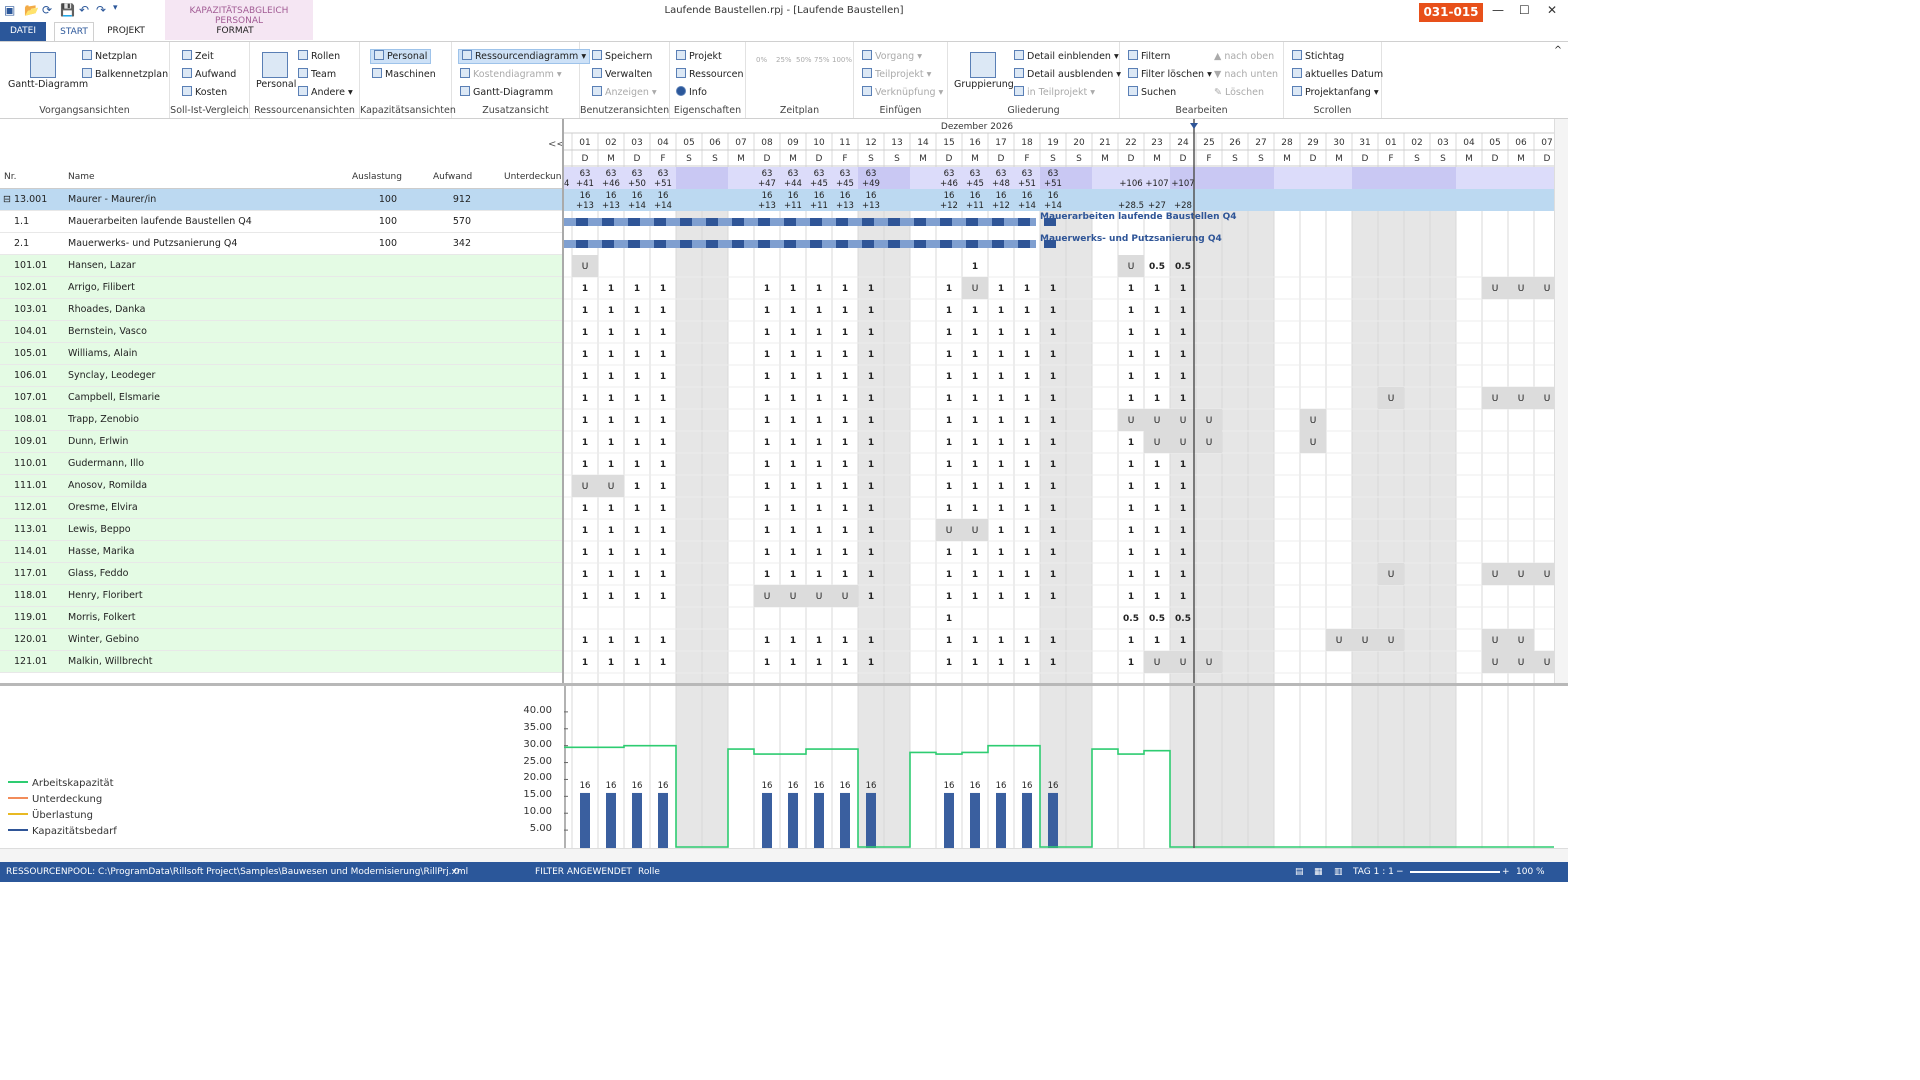 Image resolution: width=1920 pixels, height=1080 pixels. I want to click on andere-button: Andere ▾, so click(325, 92).